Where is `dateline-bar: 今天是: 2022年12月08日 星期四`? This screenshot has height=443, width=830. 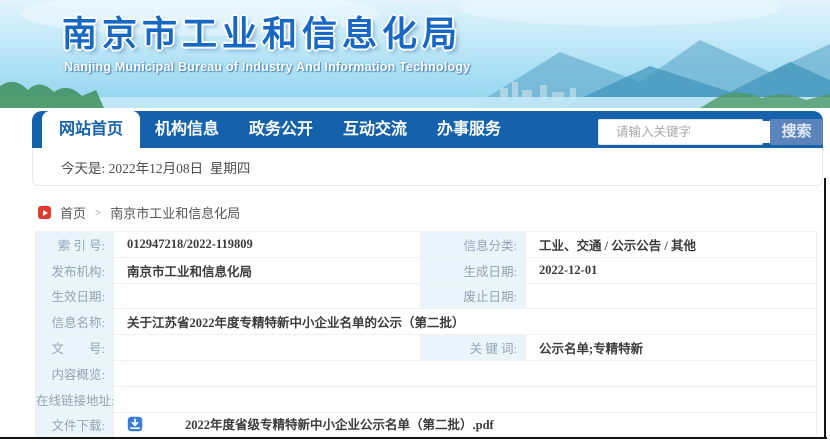 dateline-bar: 今天是: 2022年12月08日 星期四 is located at coordinates (427, 167).